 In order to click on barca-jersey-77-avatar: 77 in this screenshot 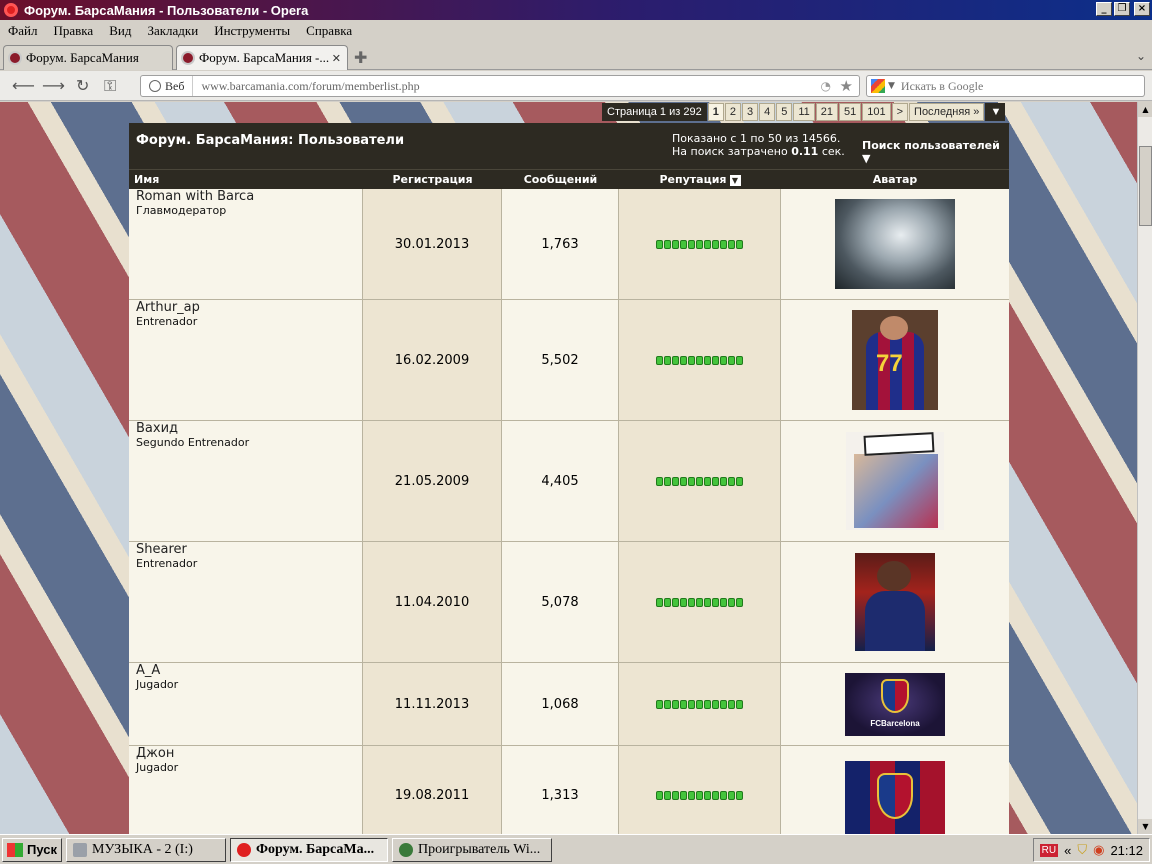, I will do `click(895, 360)`.